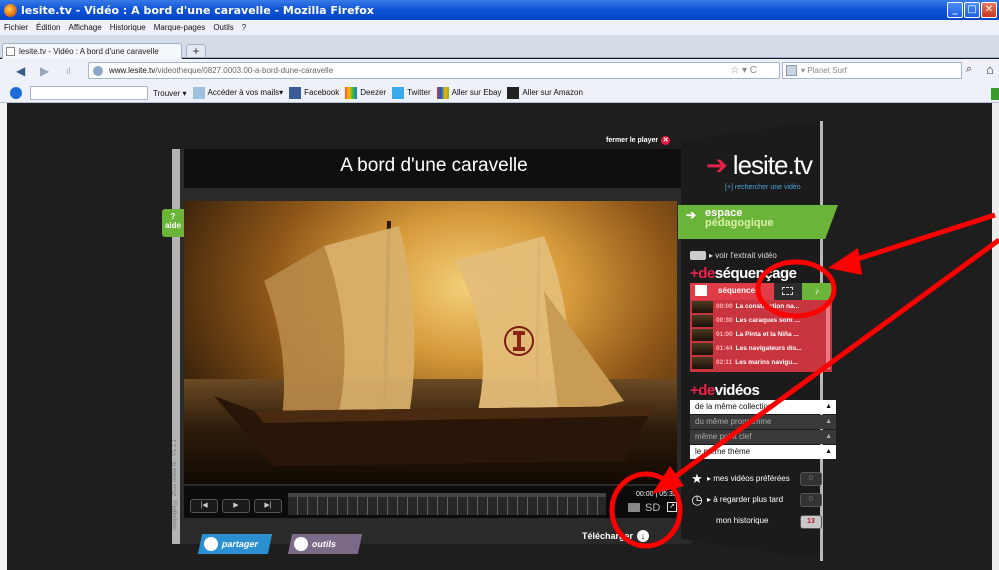 This screenshot has height=570, width=999. I want to click on page-scrollbar, so click(995, 336).